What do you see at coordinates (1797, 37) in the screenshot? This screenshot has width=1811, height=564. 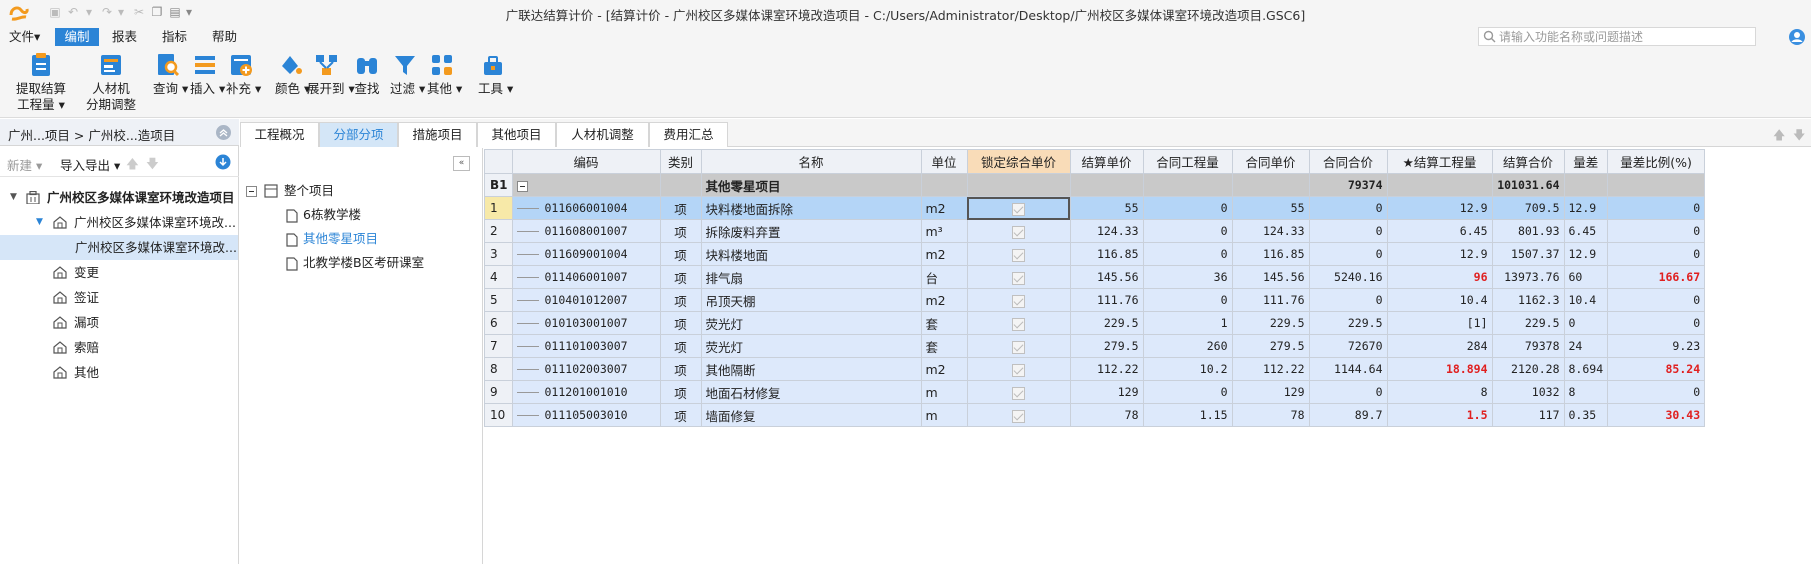 I see `user-avatar-icon` at bounding box center [1797, 37].